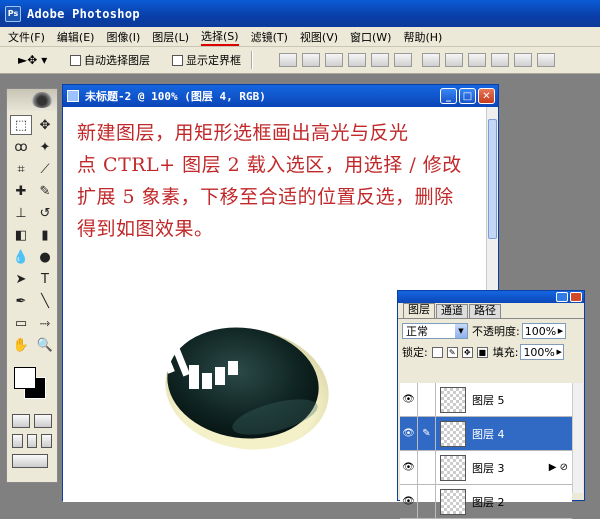  What do you see at coordinates (17, 441) in the screenshot?
I see `screen-mode-standard-icon` at bounding box center [17, 441].